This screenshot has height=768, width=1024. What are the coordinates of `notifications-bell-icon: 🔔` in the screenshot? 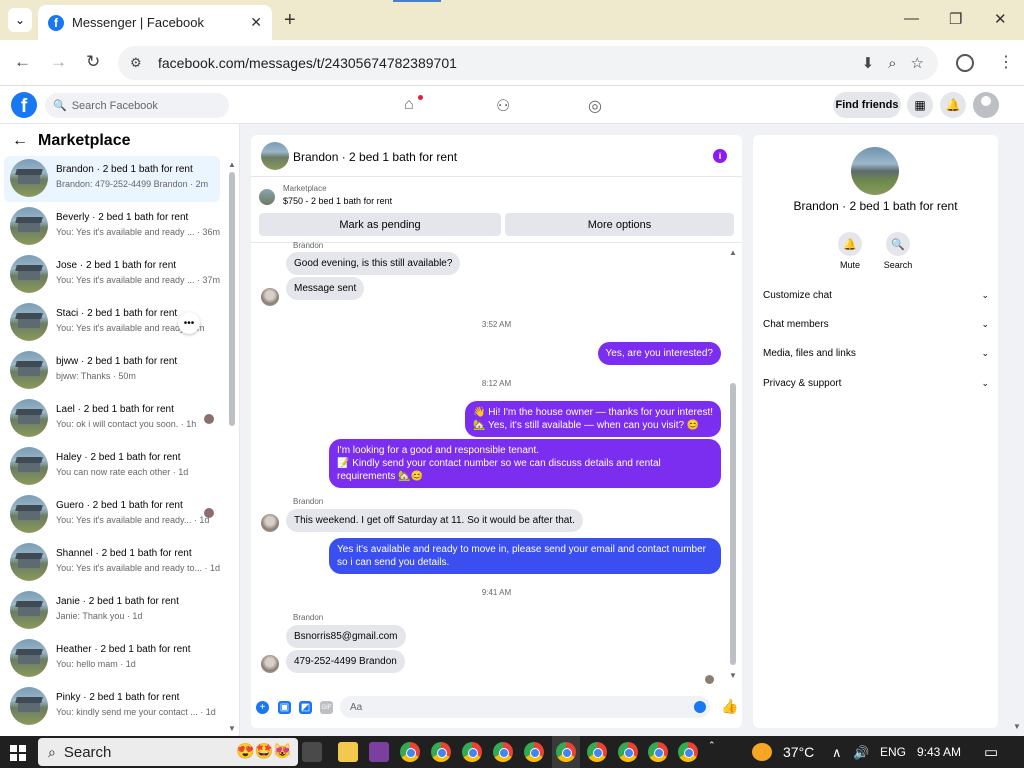 It's located at (953, 105).